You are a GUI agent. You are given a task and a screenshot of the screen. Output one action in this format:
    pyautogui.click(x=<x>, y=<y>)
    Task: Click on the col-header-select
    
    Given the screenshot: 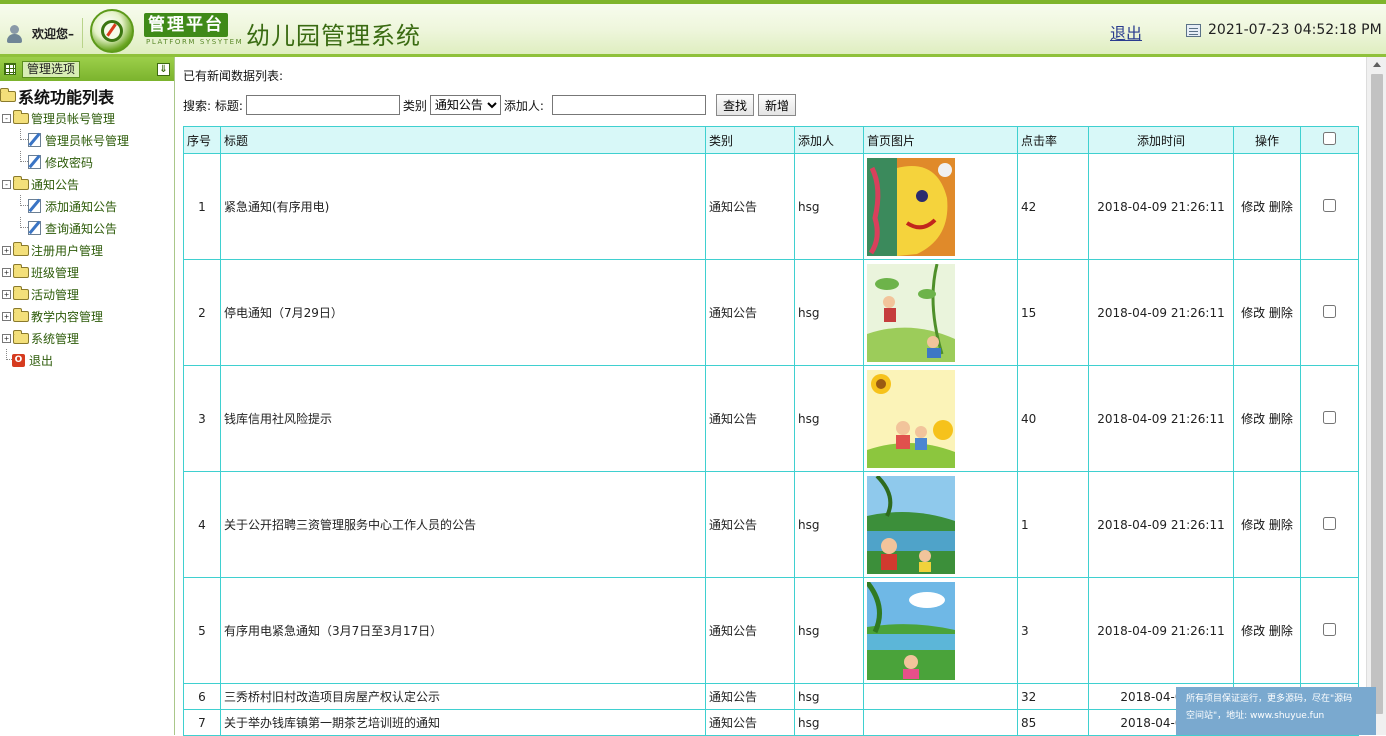 What is the action you would take?
    pyautogui.click(x=1329, y=140)
    